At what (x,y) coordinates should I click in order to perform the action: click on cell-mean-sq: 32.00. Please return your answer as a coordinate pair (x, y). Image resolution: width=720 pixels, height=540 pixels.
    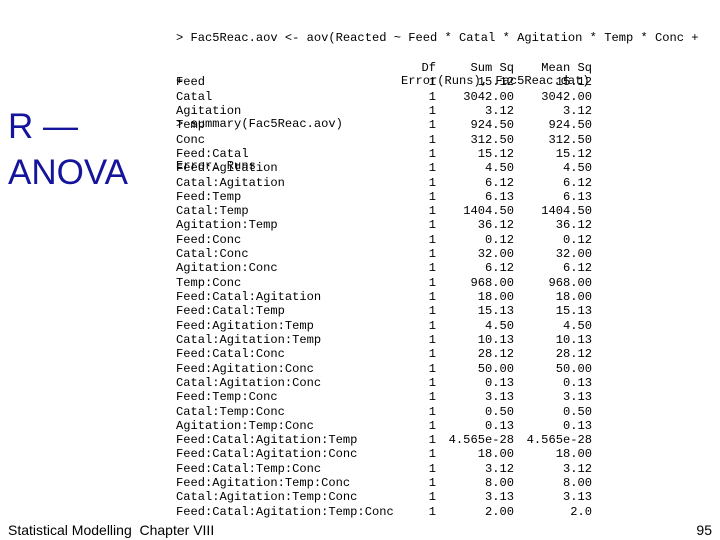
    Looking at the image, I should click on (573, 254).